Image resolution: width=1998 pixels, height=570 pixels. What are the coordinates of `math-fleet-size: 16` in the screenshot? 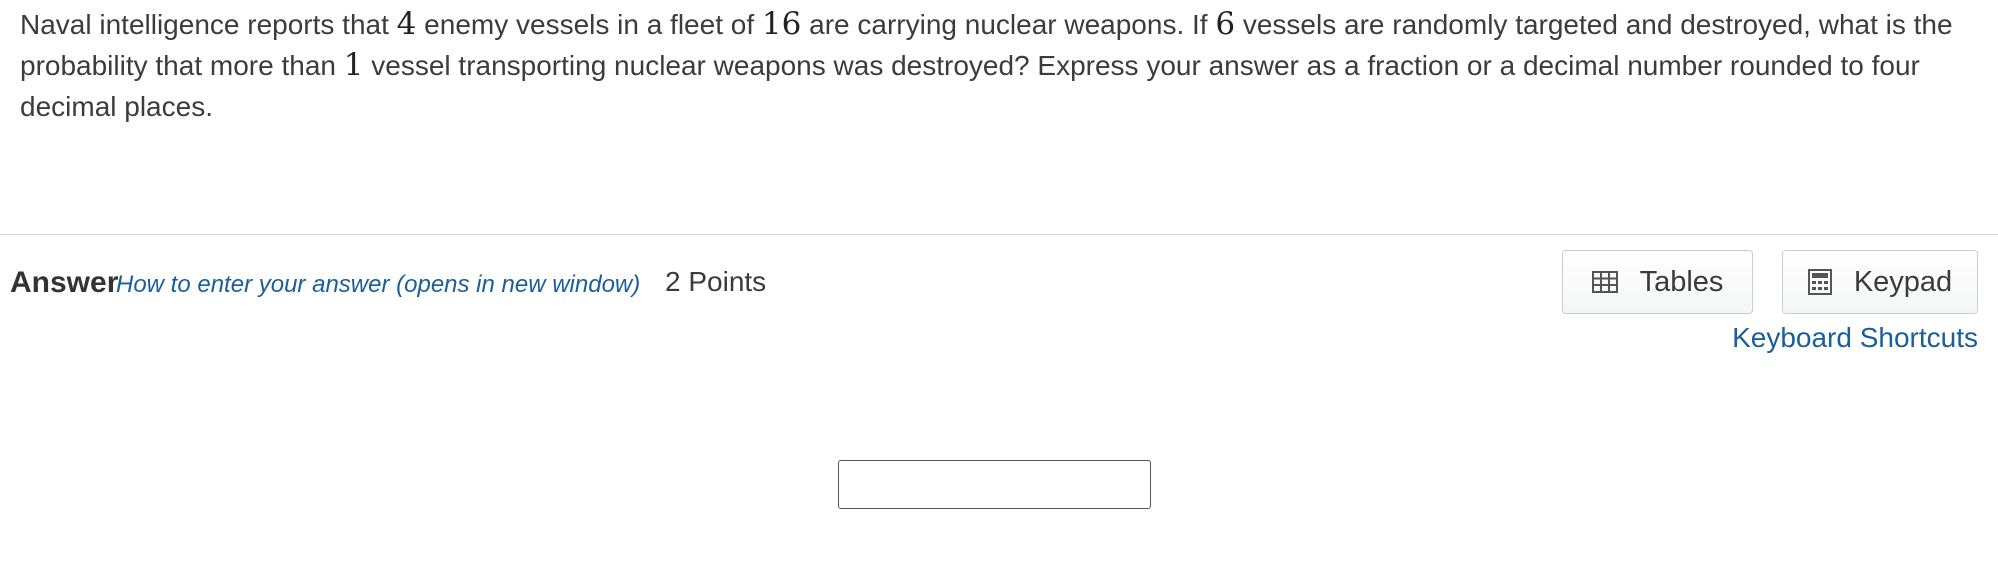 It's located at (781, 24).